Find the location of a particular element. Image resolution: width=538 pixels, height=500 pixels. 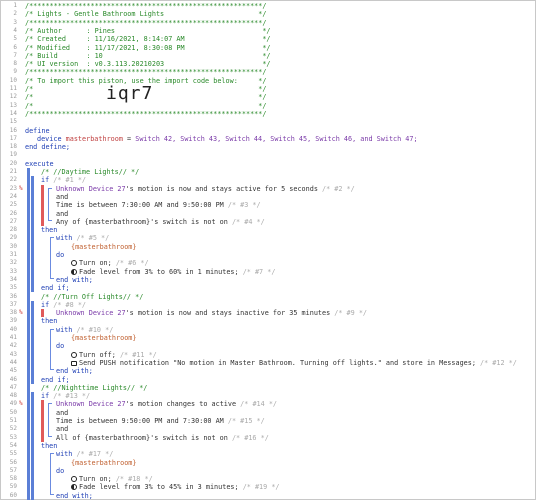

code-line: 13/* */ is located at coordinates (268, 106).